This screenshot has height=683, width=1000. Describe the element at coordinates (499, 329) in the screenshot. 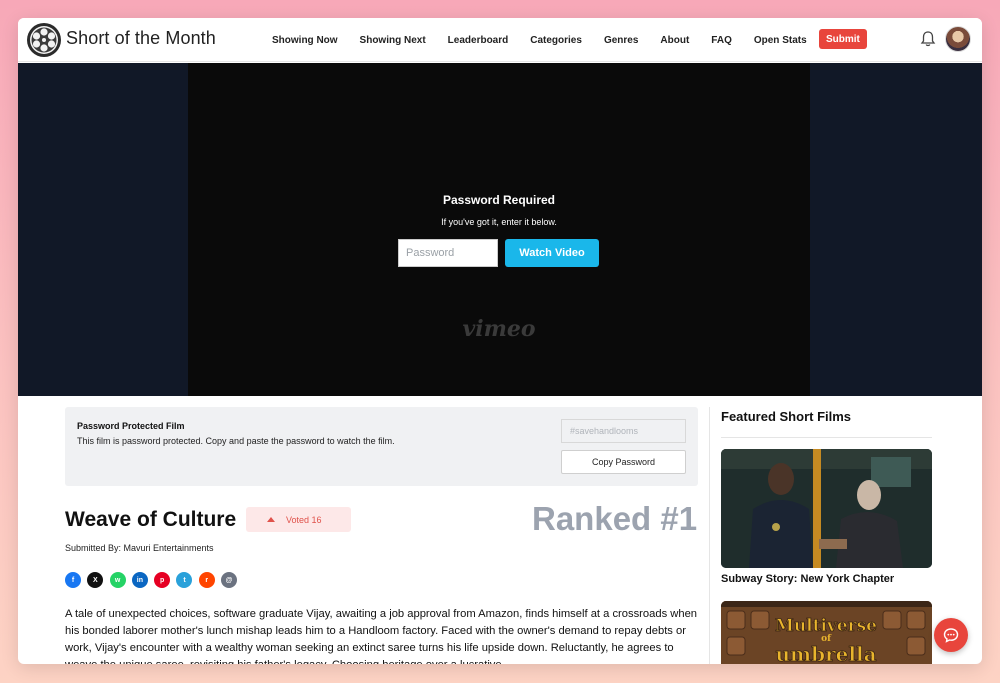

I see `vimeo-watermark: vimeo` at that location.